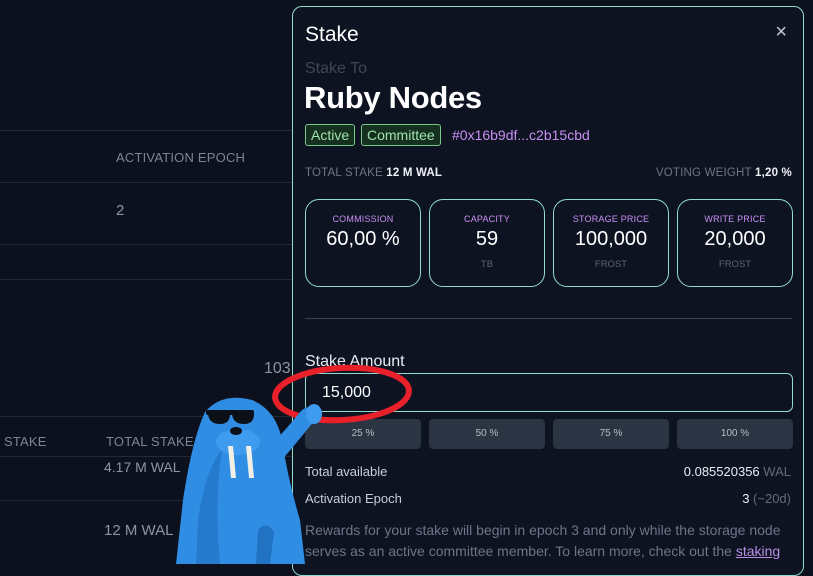  What do you see at coordinates (363, 239) in the screenshot?
I see `card-value: 60,00 %` at bounding box center [363, 239].